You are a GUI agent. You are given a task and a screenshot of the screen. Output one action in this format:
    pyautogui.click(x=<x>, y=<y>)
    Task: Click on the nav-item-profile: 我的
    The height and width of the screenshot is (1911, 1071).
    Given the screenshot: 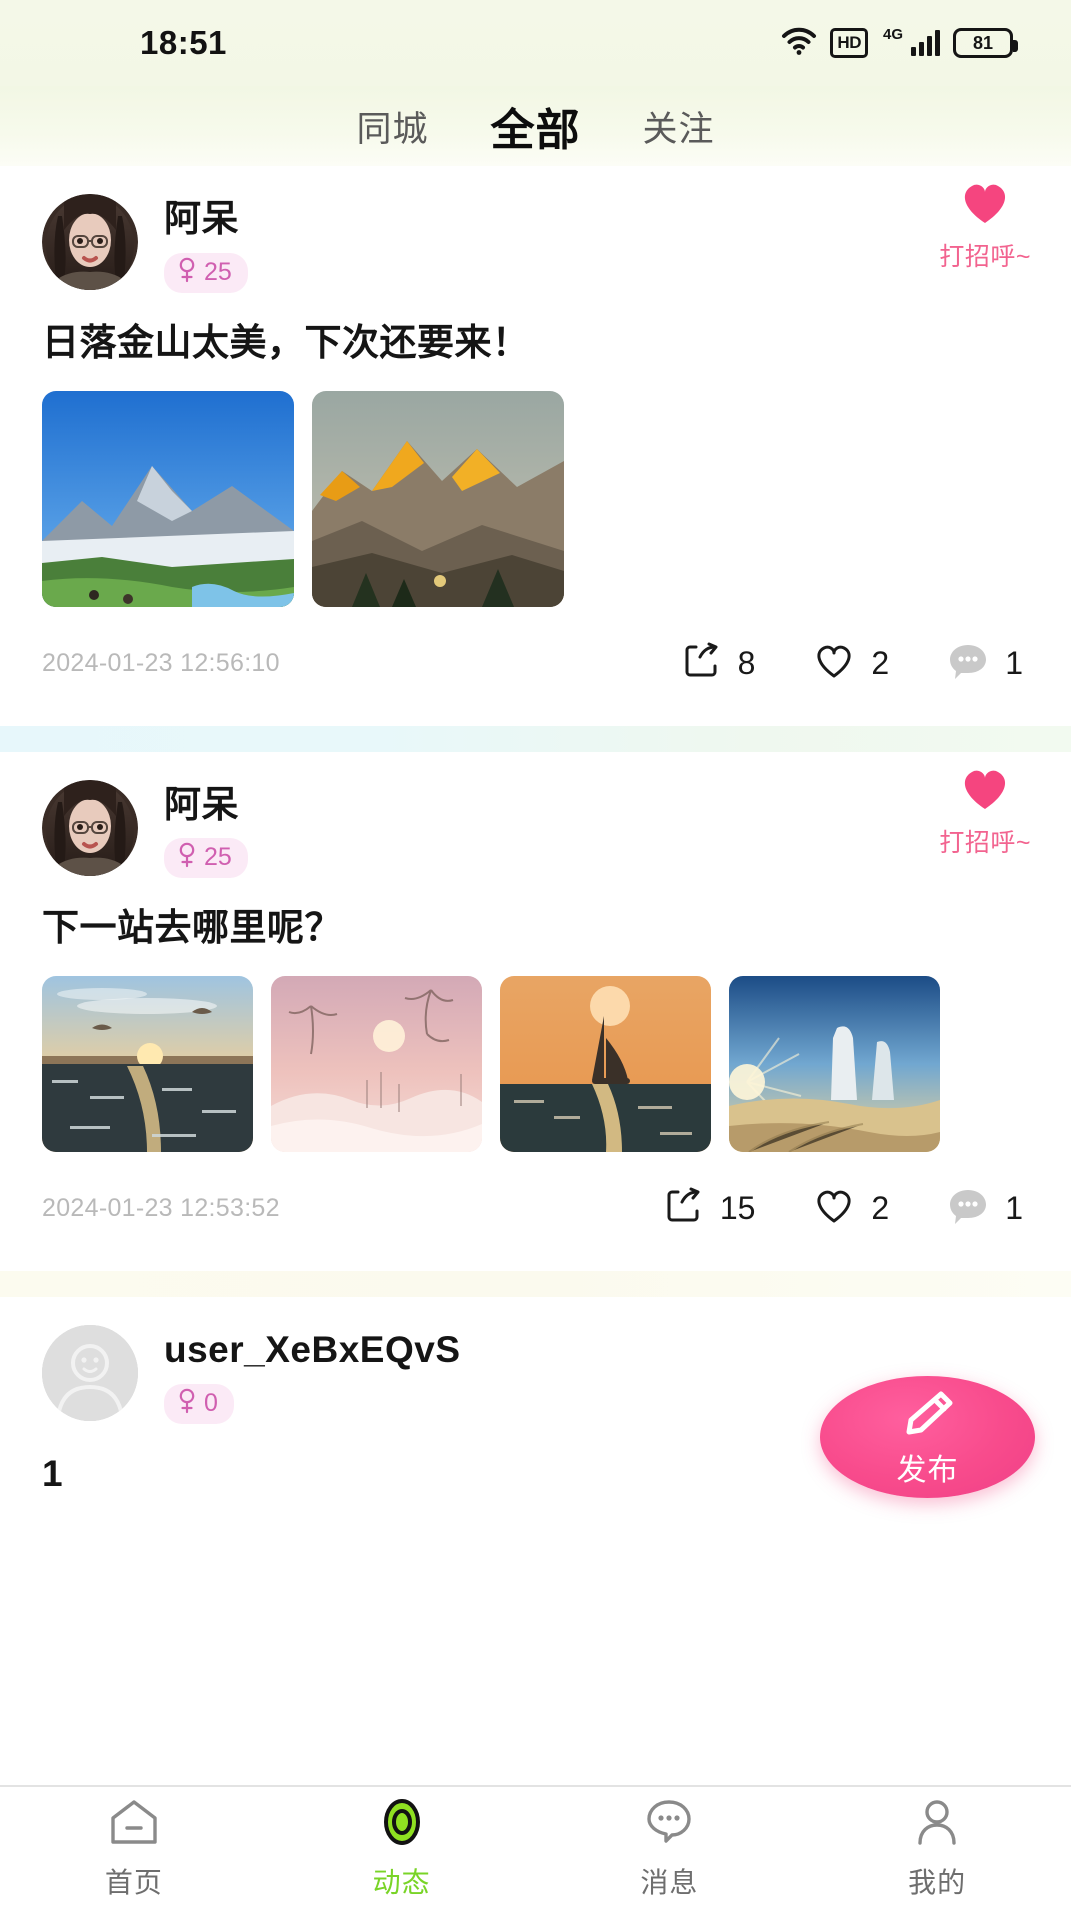 What is the action you would take?
    pyautogui.click(x=937, y=1849)
    